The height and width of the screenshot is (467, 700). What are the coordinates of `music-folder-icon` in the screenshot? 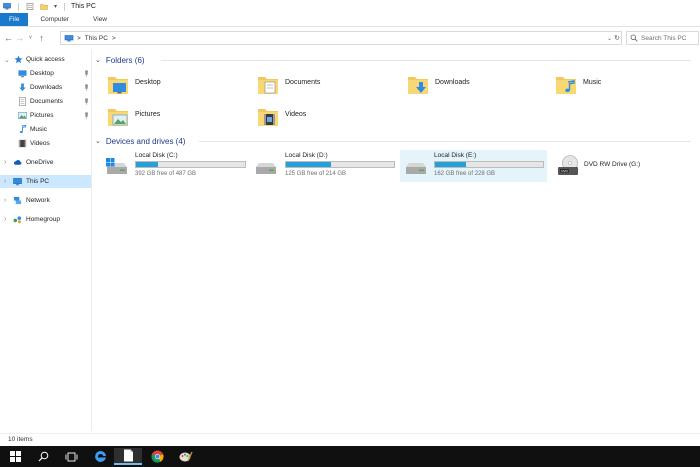 It's located at (566, 85).